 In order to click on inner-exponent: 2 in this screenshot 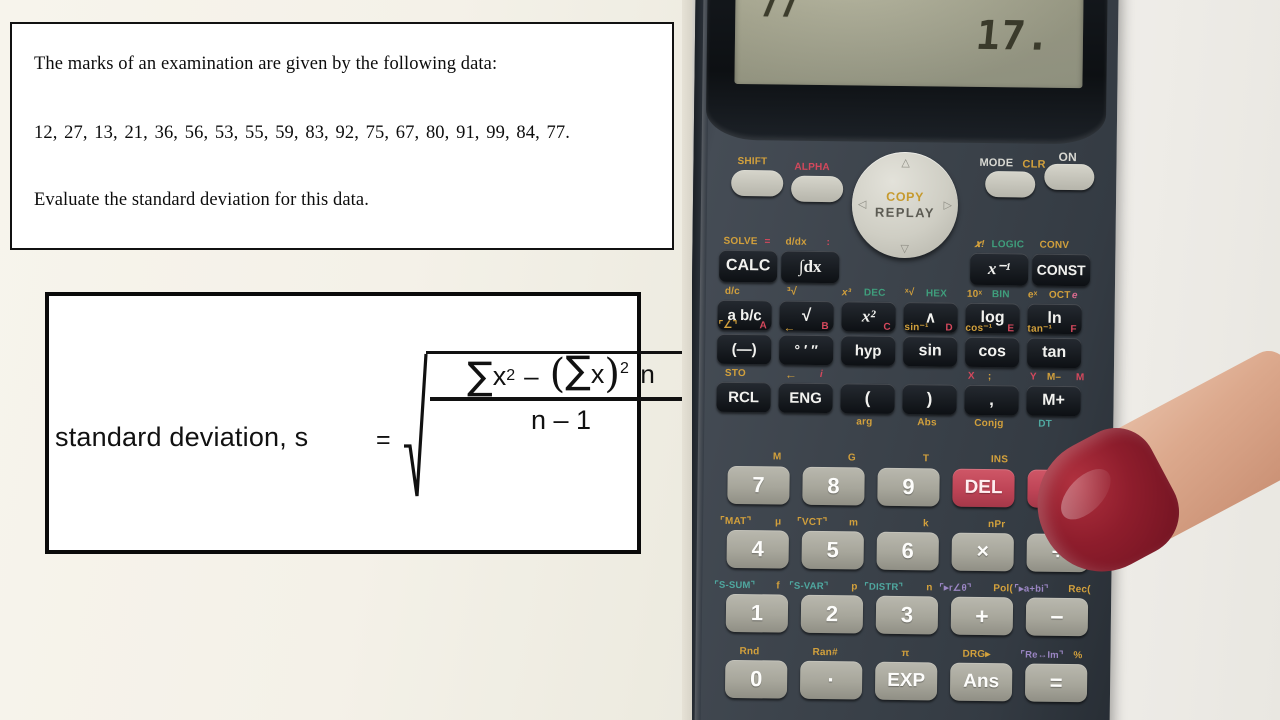, I will do `click(624, 368)`.